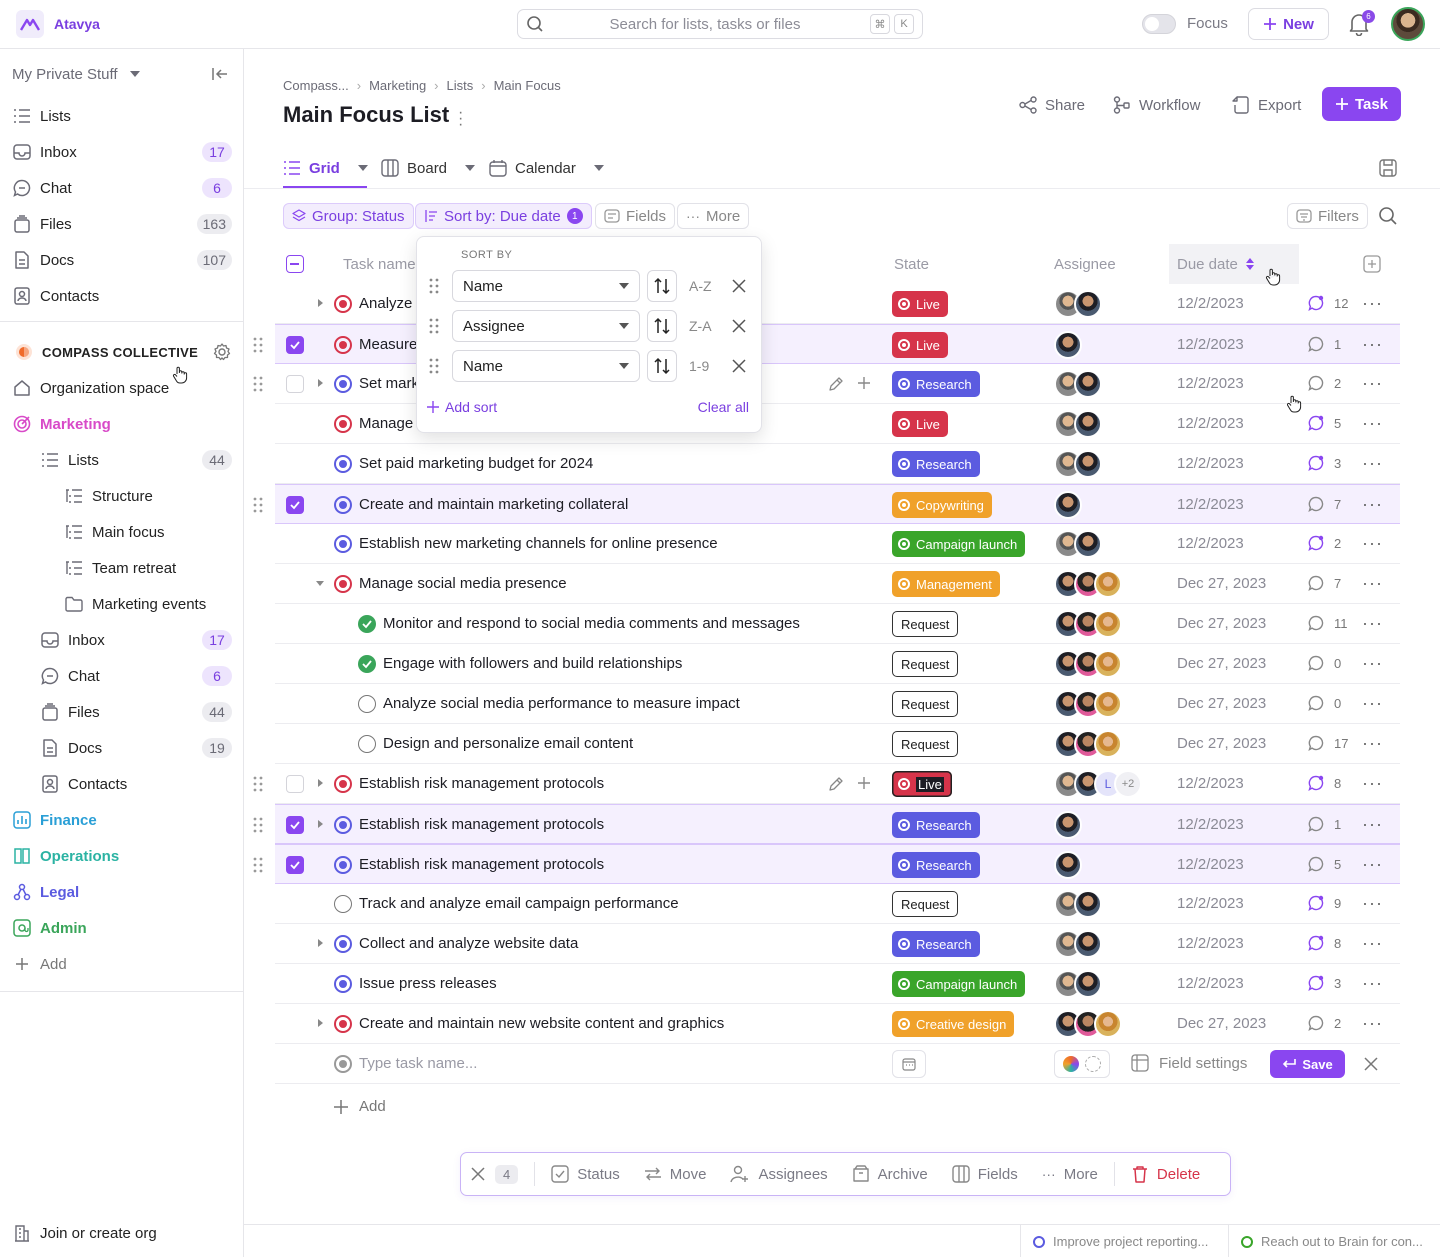 The width and height of the screenshot is (1440, 1257). Describe the element at coordinates (1070, 1174) in the screenshot. I see `bulk-more-button: ··· More` at that location.